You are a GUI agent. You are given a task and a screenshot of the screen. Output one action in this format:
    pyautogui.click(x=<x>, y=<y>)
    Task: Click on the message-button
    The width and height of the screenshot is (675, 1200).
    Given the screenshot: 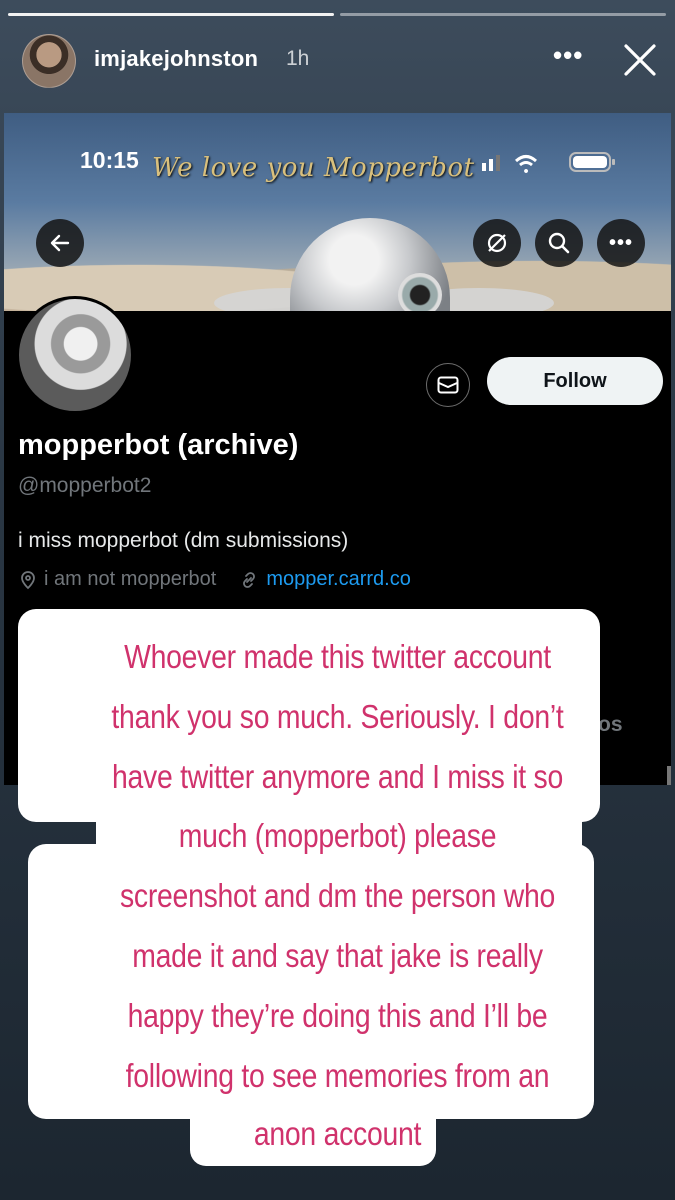 What is the action you would take?
    pyautogui.click(x=448, y=385)
    